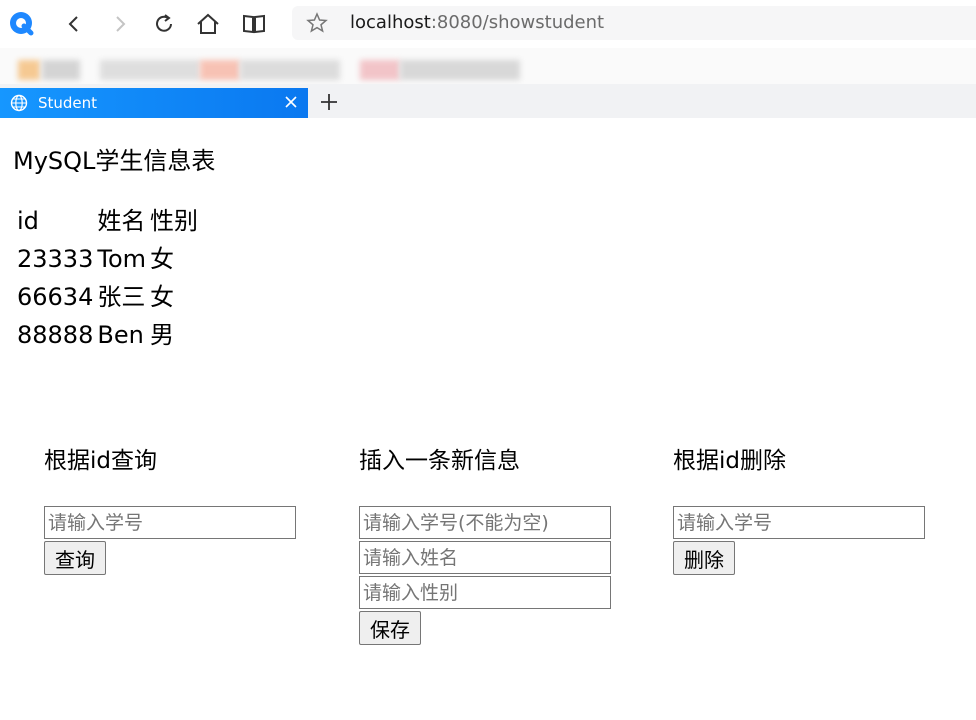  I want to click on address-bar: localhost:8080/showstudent, so click(634, 23).